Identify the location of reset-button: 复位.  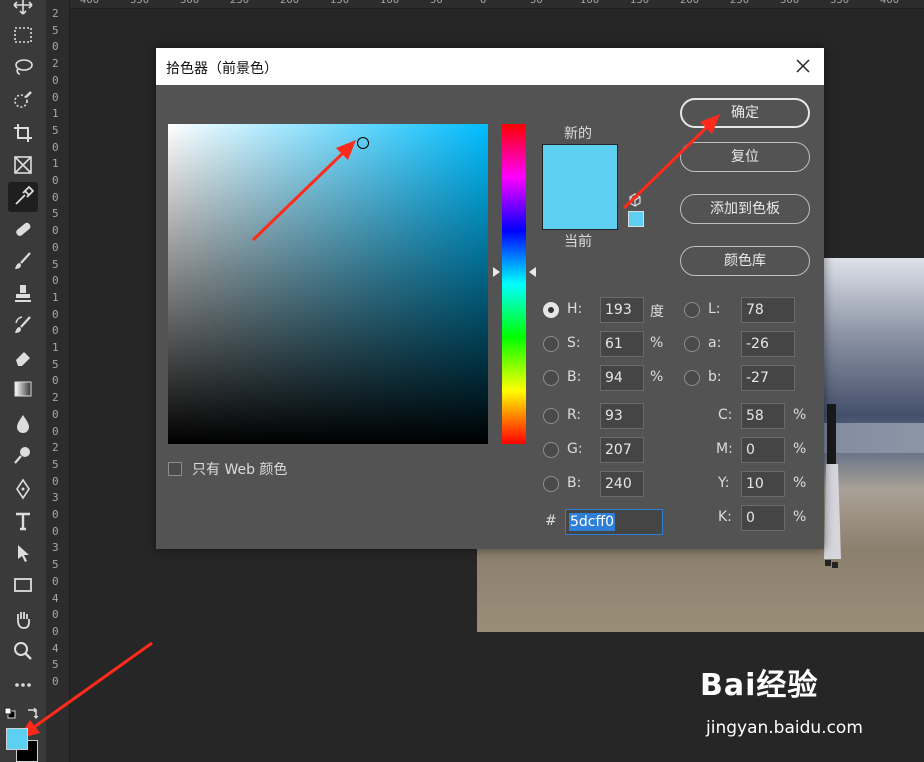
(745, 157).